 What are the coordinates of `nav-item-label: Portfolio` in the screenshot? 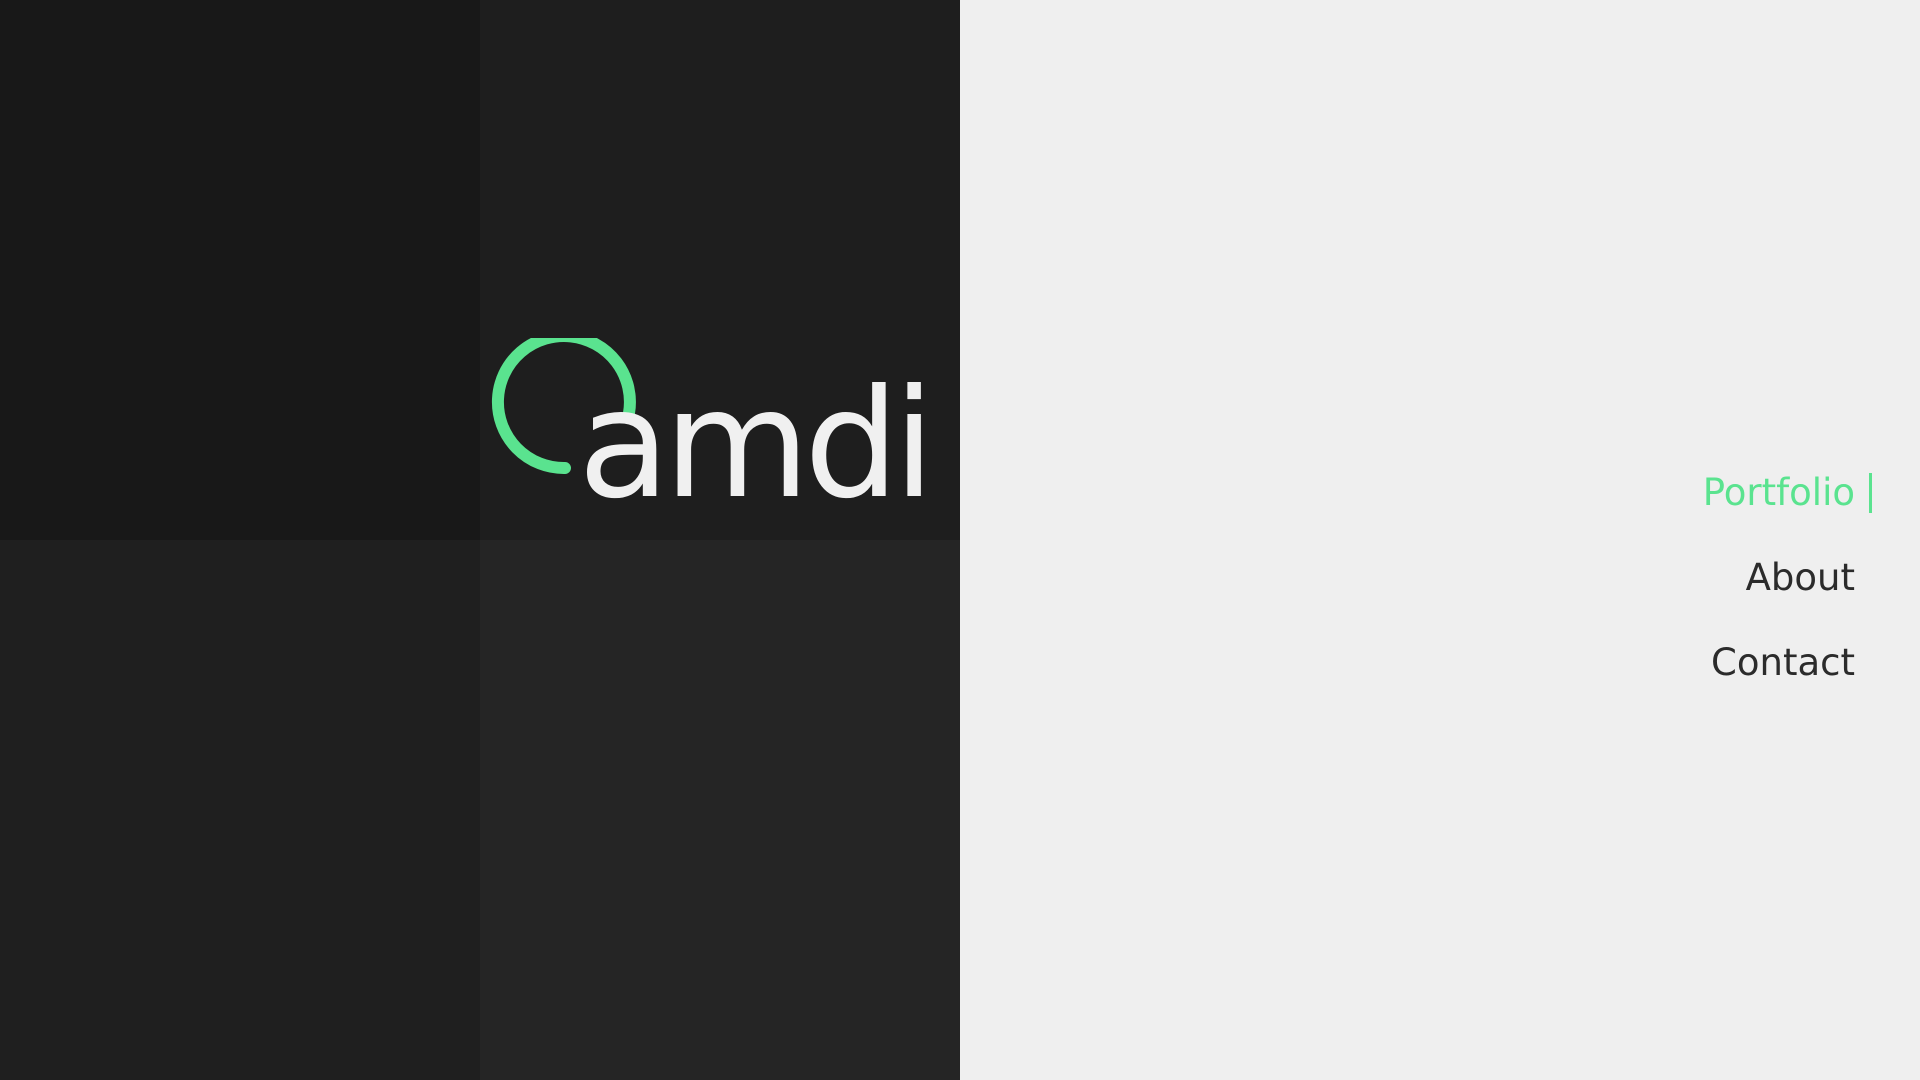 It's located at (1778, 492).